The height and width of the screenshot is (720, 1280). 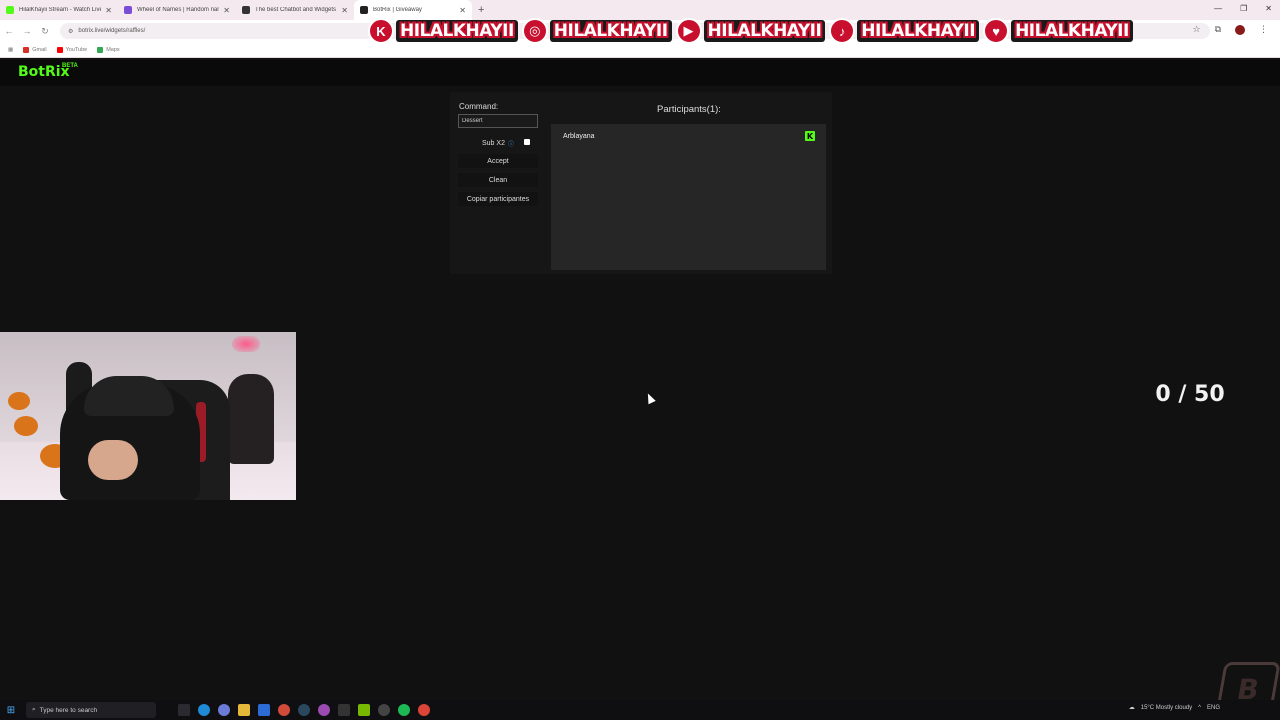 What do you see at coordinates (534, 31) in the screenshot?
I see `instagram-icon: ◎` at bounding box center [534, 31].